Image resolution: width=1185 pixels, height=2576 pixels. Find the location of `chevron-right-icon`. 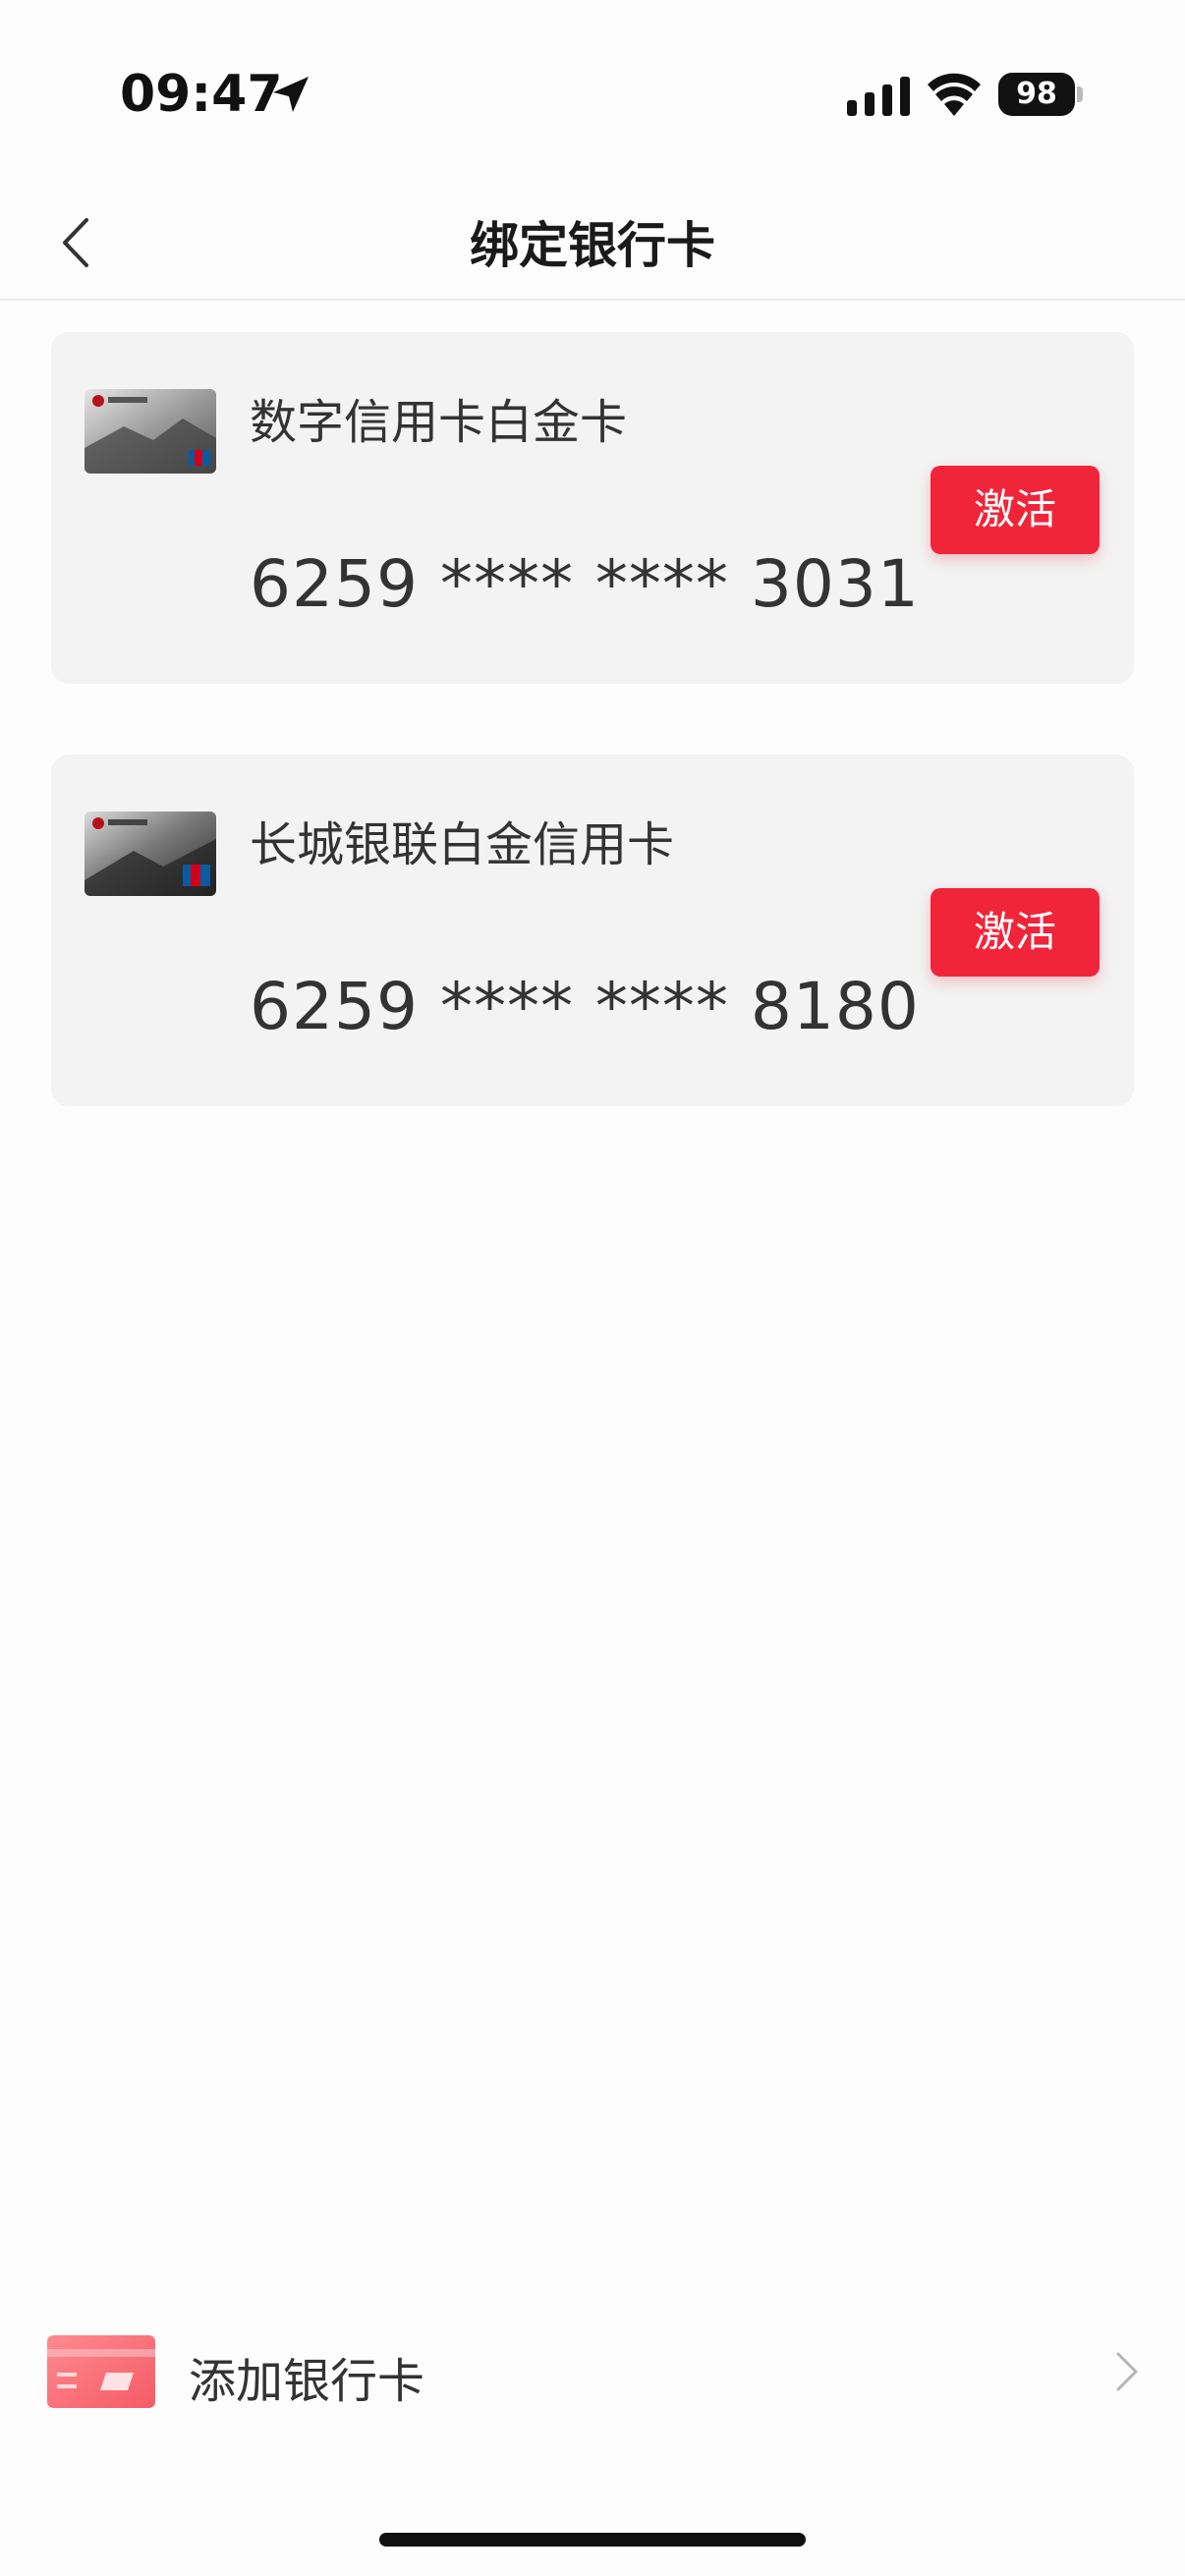

chevron-right-icon is located at coordinates (1127, 2371).